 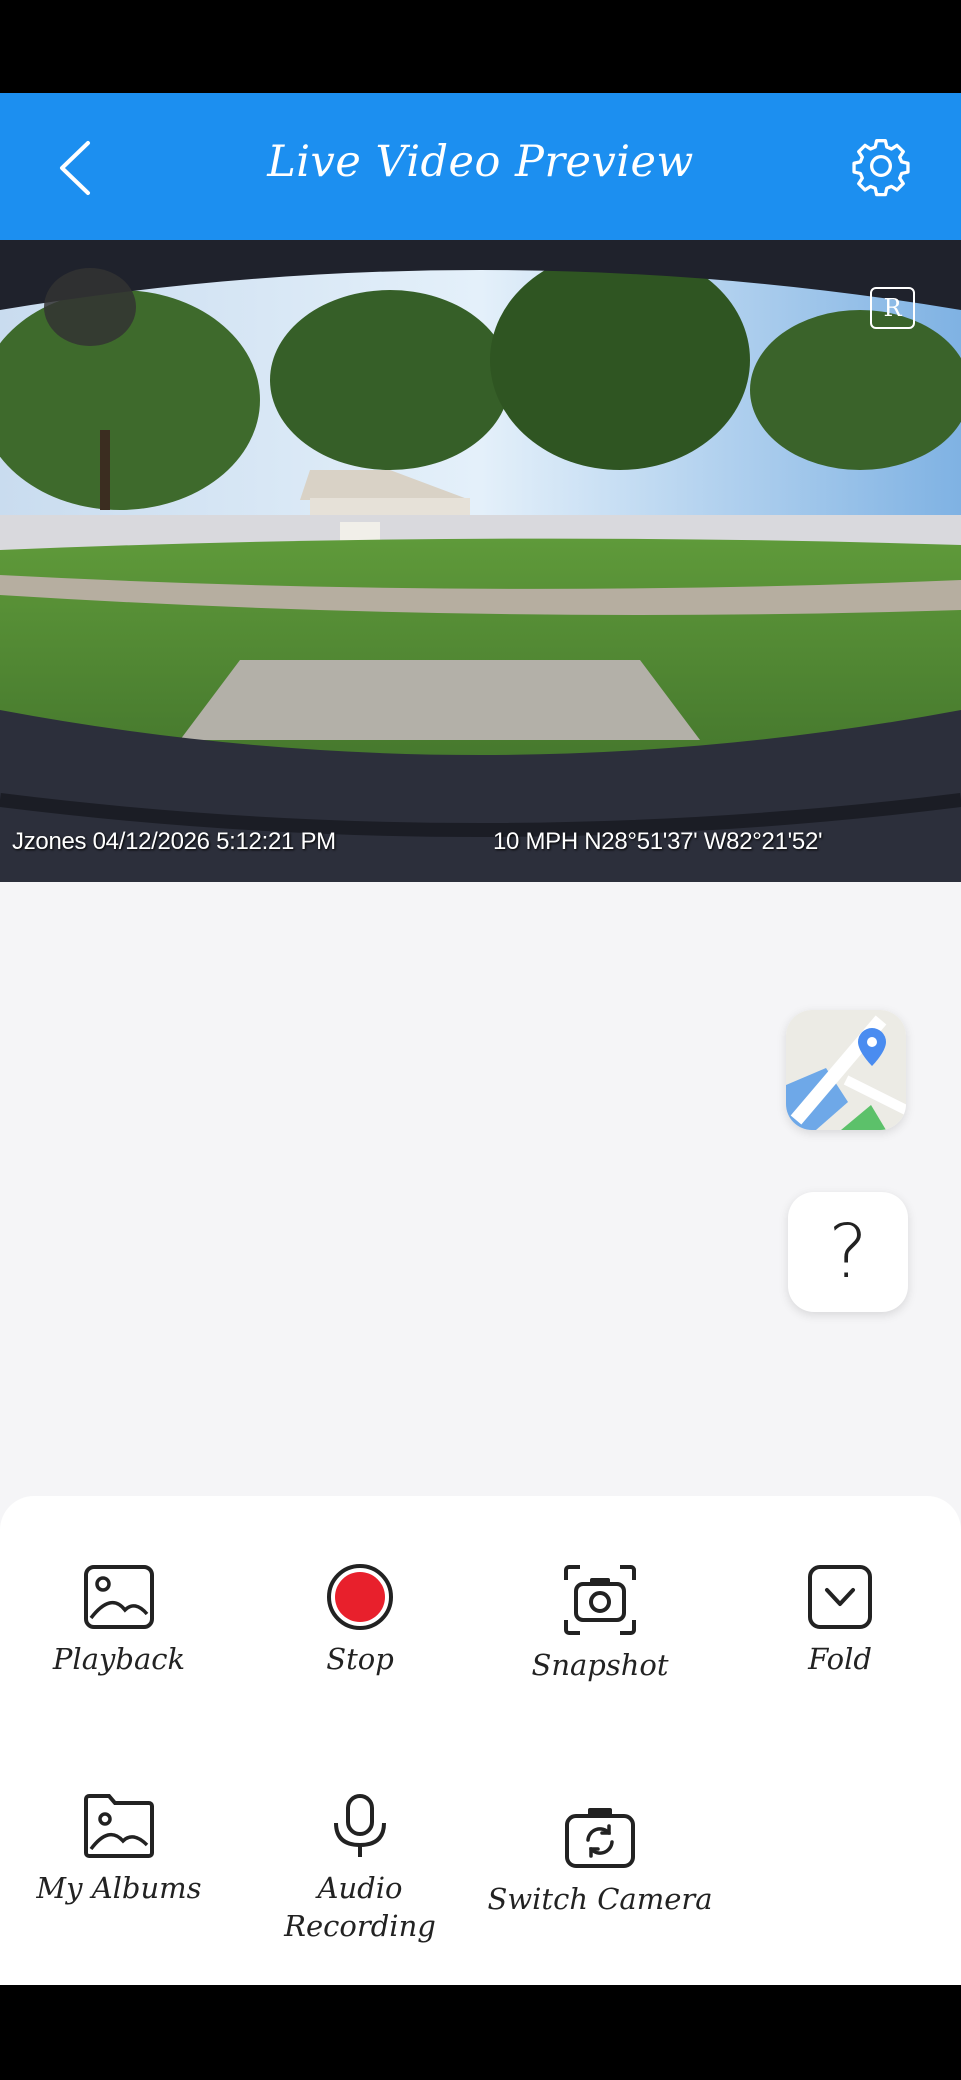 What do you see at coordinates (360, 1926) in the screenshot?
I see `audio-recording-label-line2: Recording` at bounding box center [360, 1926].